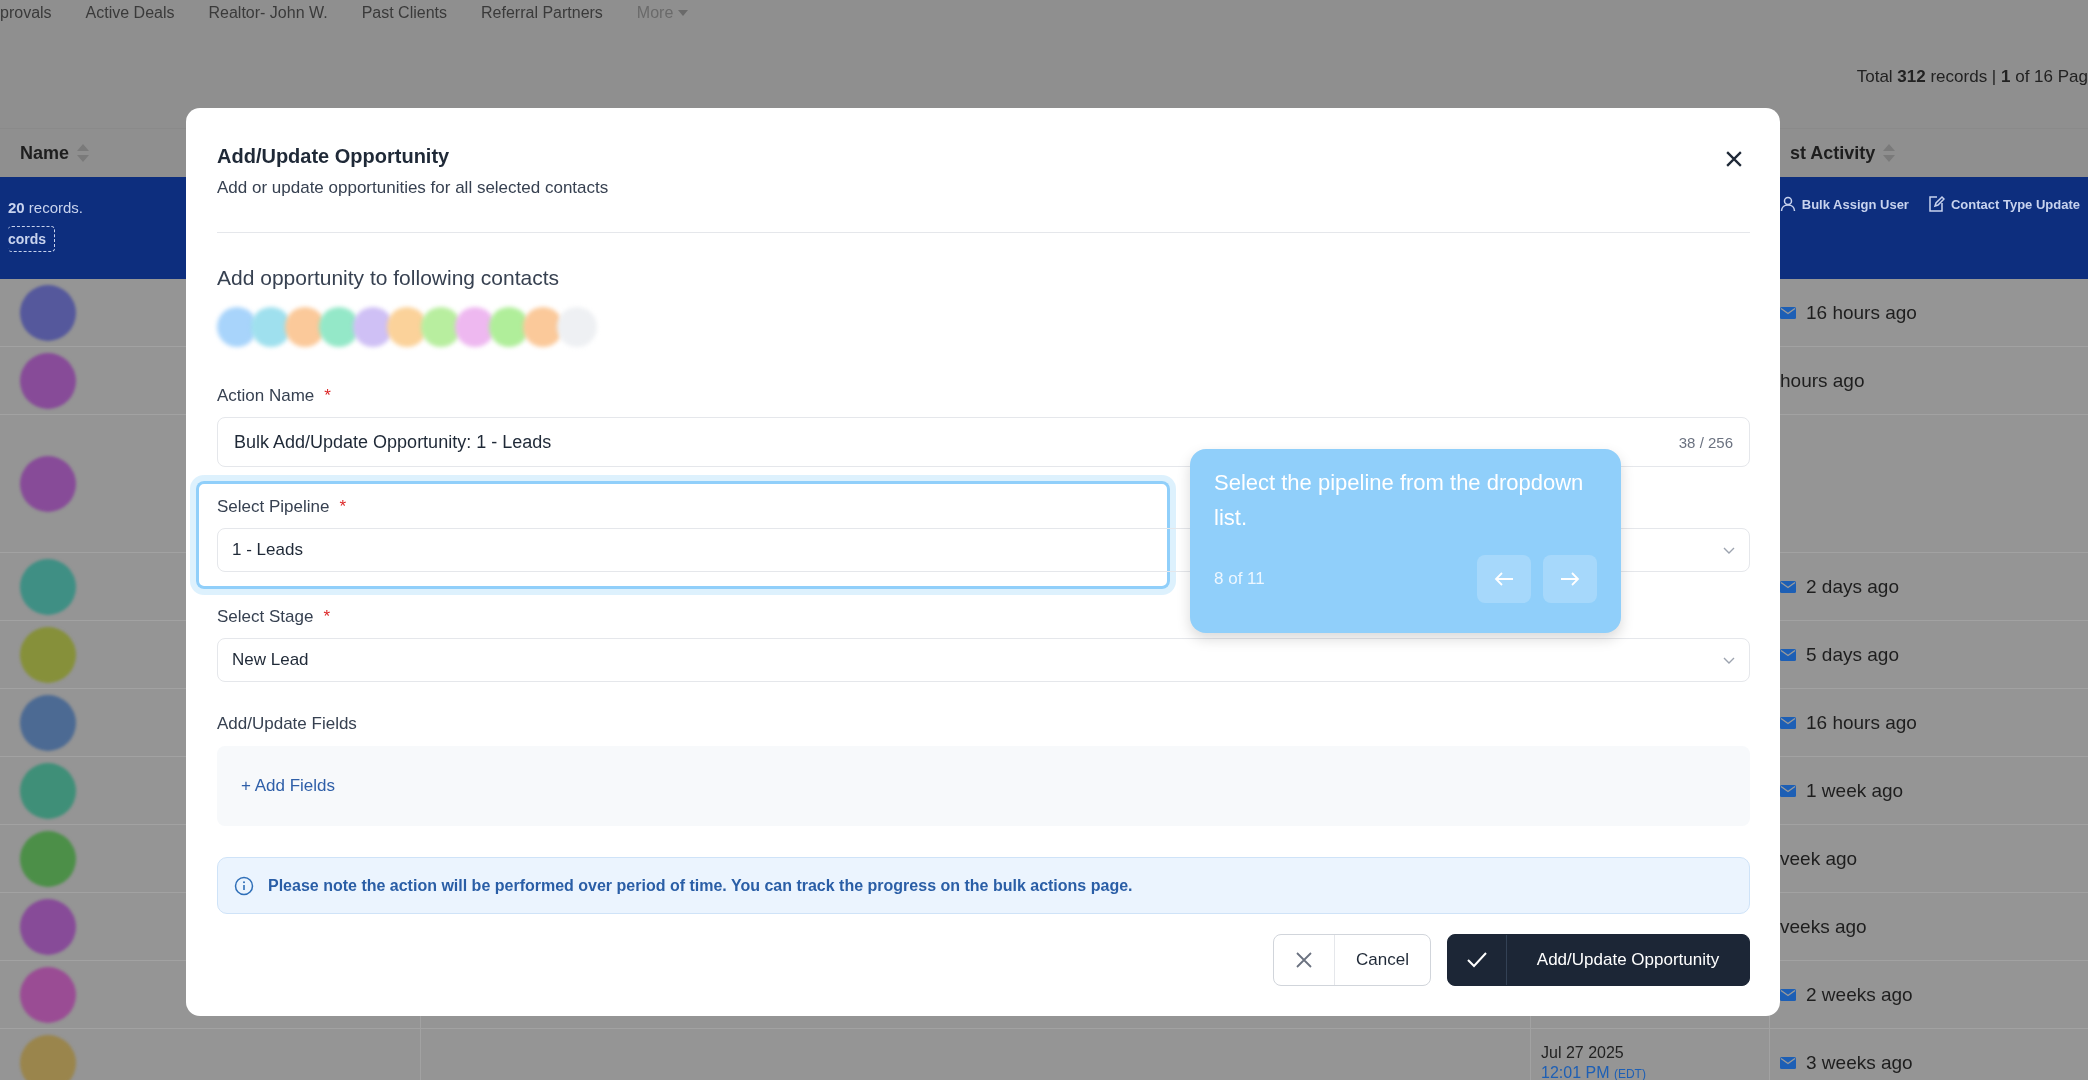 The width and height of the screenshot is (2088, 1080). What do you see at coordinates (1859, 994) in the screenshot?
I see `last-activity: 2 weeks ago` at bounding box center [1859, 994].